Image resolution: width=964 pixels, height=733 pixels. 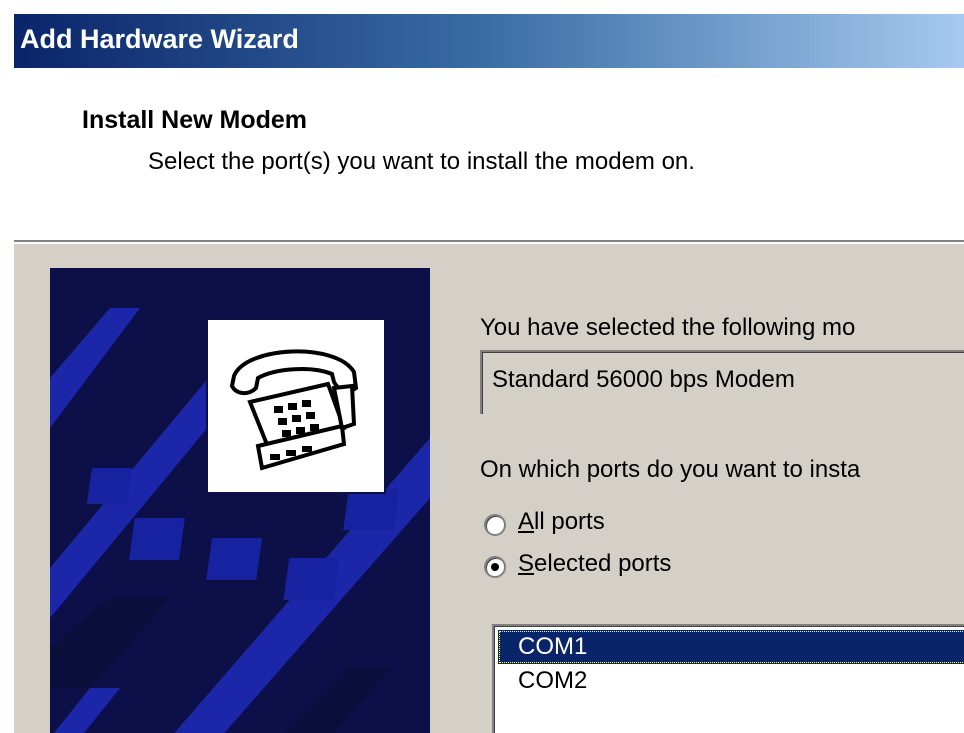 What do you see at coordinates (668, 327) in the screenshot?
I see `selected-modem-label: You have selected the following mo` at bounding box center [668, 327].